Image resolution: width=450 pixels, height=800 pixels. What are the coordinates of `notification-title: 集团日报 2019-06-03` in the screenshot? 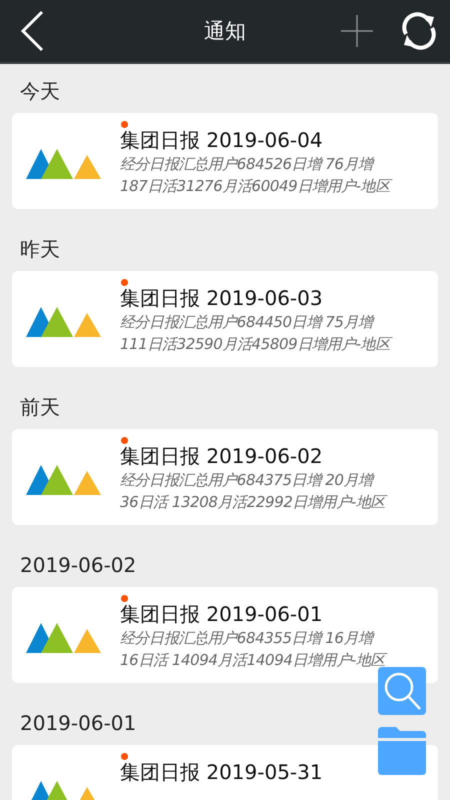 It's located at (222, 298).